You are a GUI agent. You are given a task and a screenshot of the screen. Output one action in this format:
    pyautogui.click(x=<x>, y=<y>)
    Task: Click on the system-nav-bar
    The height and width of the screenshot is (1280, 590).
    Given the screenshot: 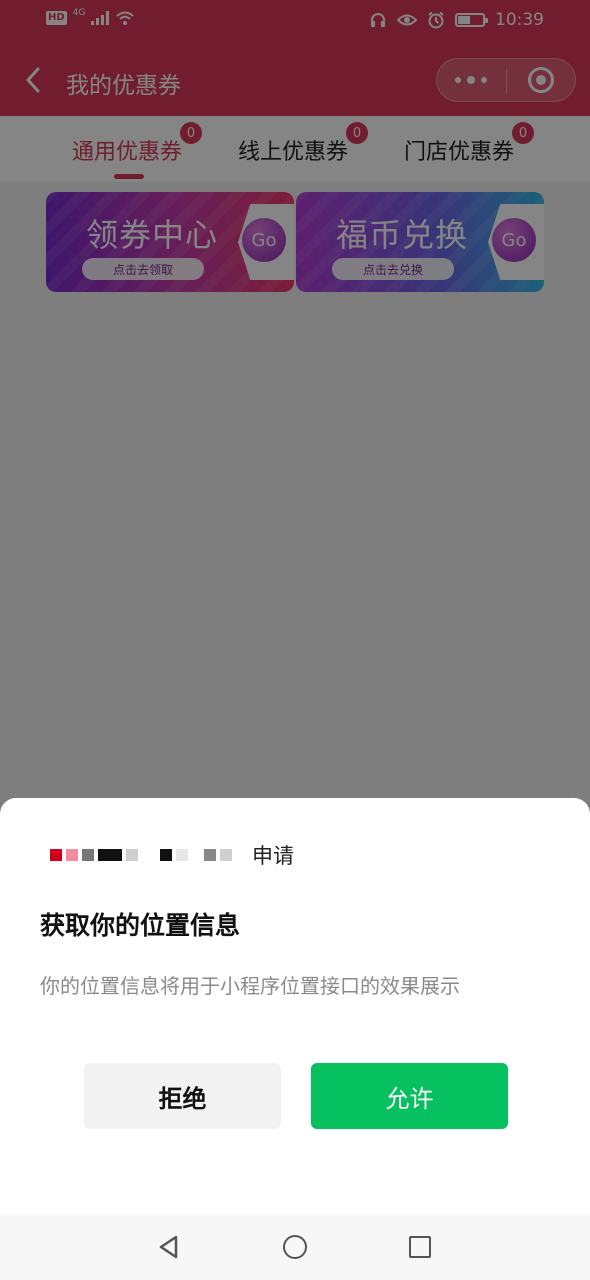 What is the action you would take?
    pyautogui.click(x=295, y=1247)
    